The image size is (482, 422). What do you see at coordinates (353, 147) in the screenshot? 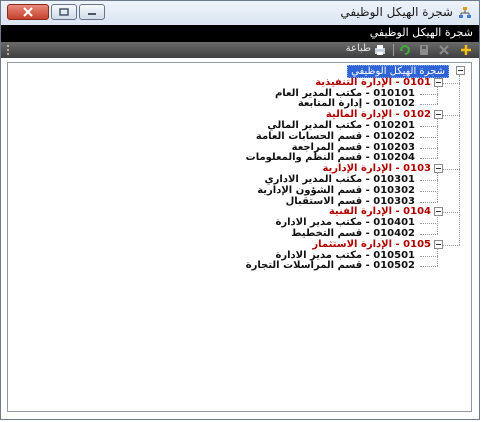
I see `tree-item-node: 010203 - قسم المراجعة` at bounding box center [353, 147].